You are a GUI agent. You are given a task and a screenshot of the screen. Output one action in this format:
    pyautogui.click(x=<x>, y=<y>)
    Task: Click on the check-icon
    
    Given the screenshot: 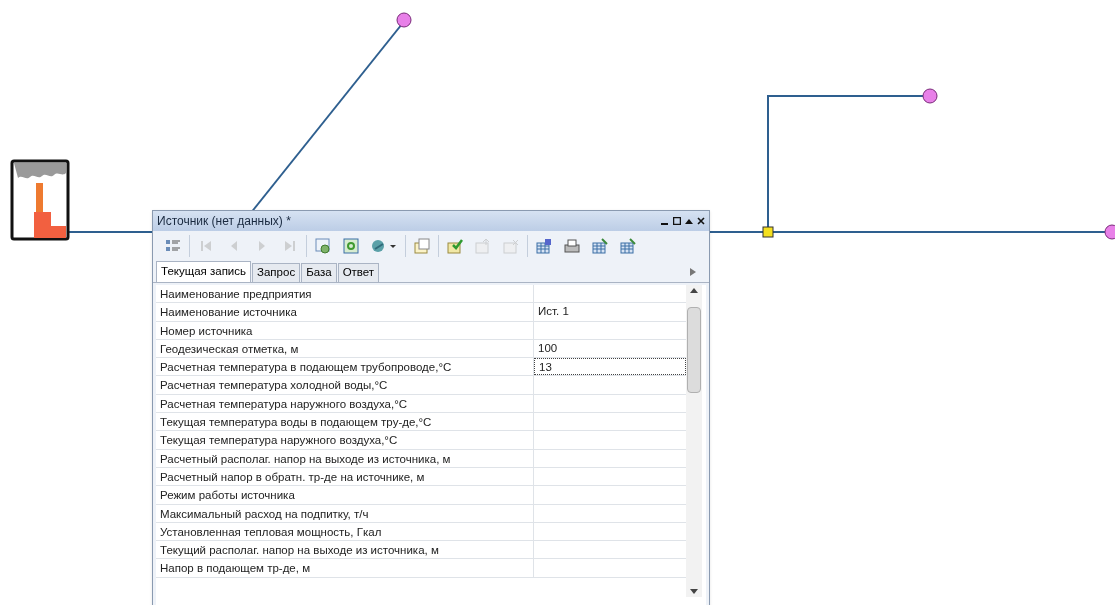 What is the action you would take?
    pyautogui.click(x=455, y=246)
    